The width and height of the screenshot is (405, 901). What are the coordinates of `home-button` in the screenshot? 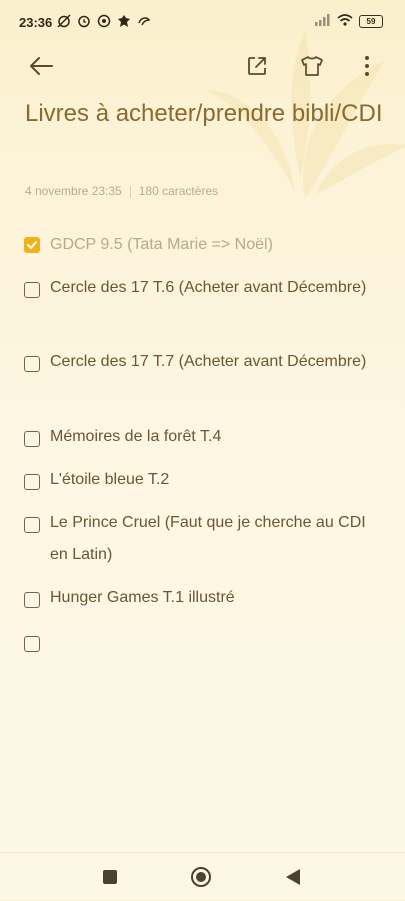 It's located at (201, 877).